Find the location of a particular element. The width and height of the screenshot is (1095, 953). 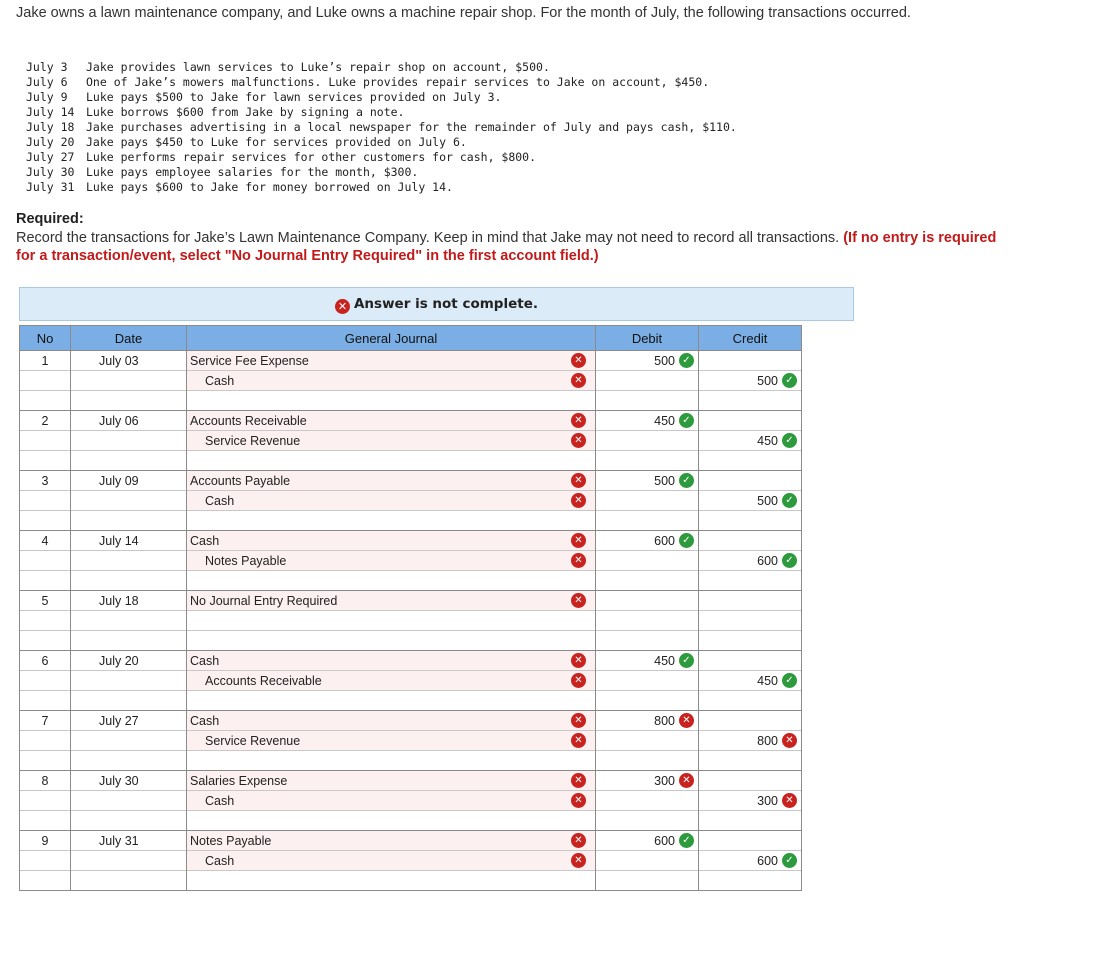

header-general-journal: General Journal is located at coordinates (391, 338).